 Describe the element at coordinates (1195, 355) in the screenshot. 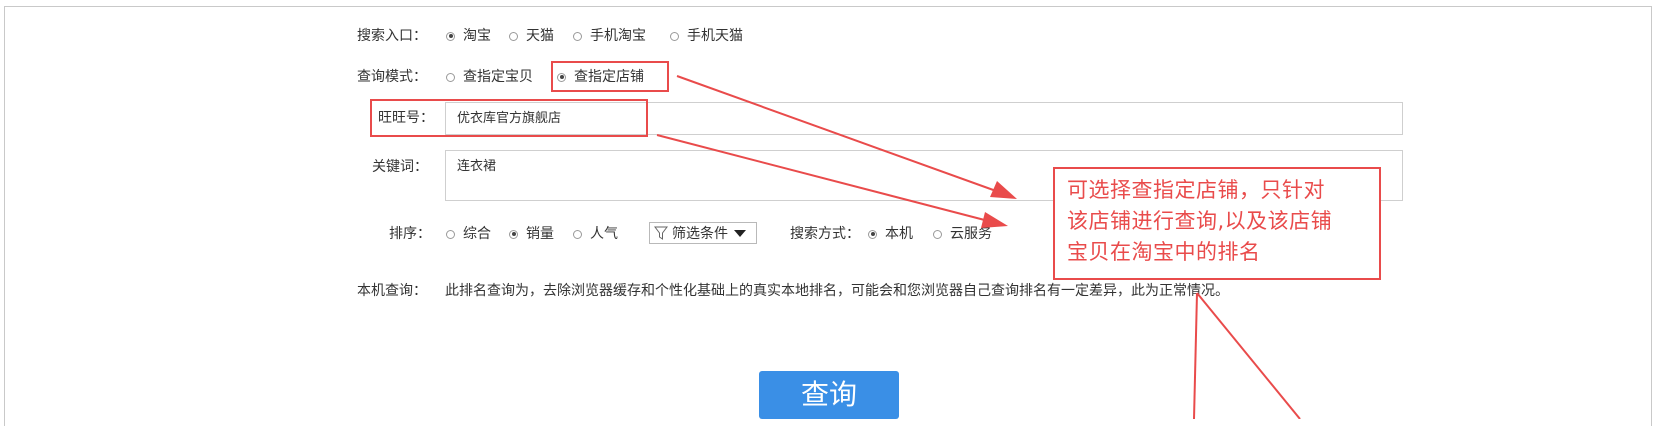

I see `arrow-down-left` at that location.